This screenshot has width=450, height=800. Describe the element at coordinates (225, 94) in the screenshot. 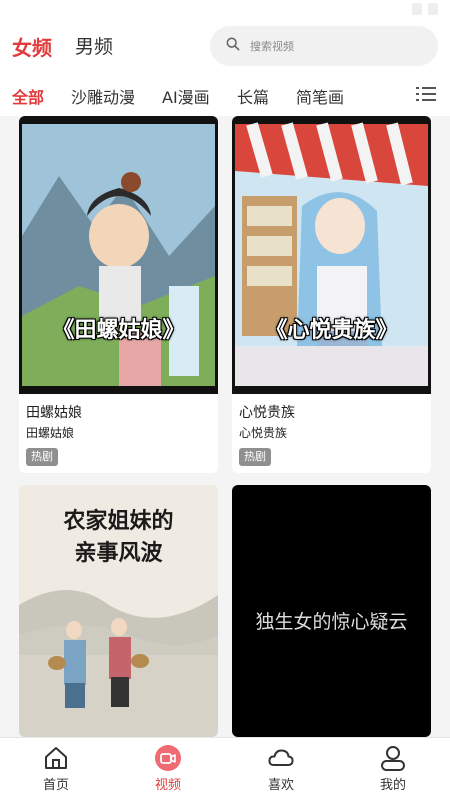

I see `category-bar: 全部 沙雕动漫 AI漫画 长篇 简笔画` at that location.